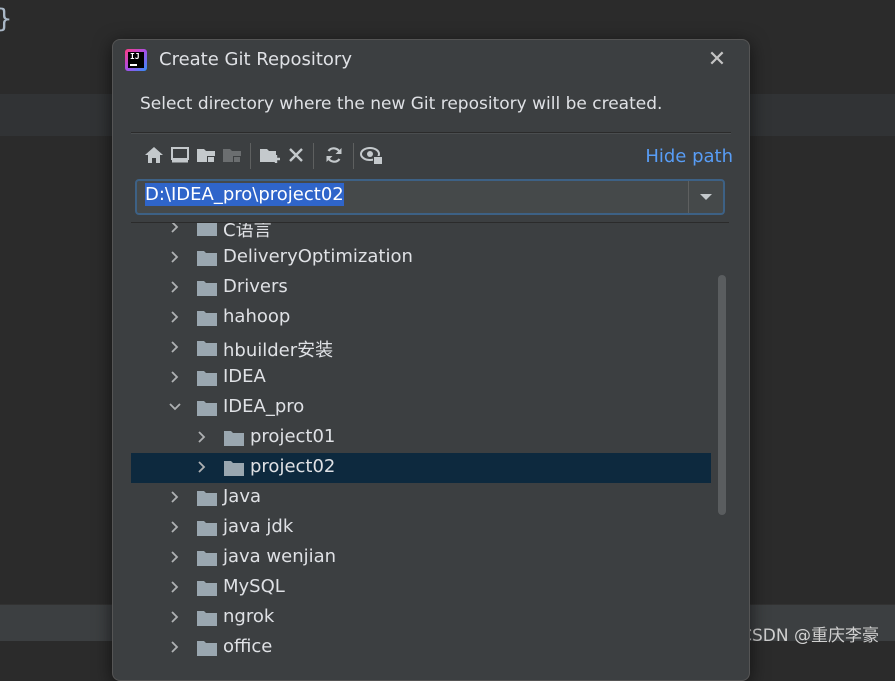 The width and height of the screenshot is (895, 681). Describe the element at coordinates (421, 378) in the screenshot. I see `tree-row: IDEA` at that location.